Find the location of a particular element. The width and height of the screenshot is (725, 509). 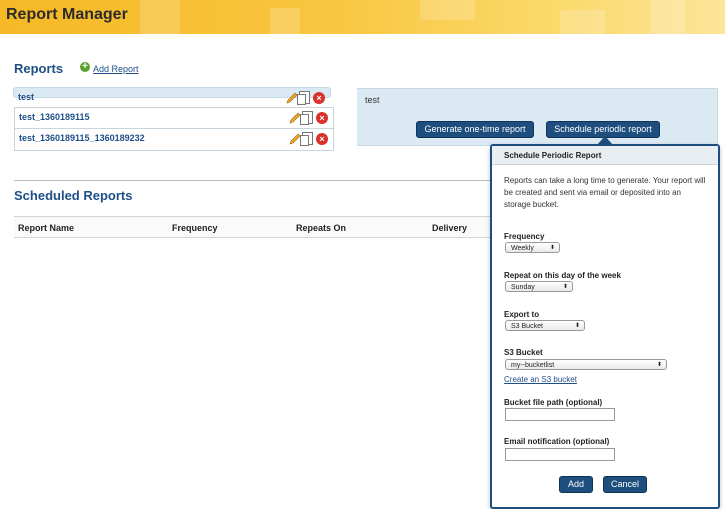

add-button: Add is located at coordinates (576, 484).